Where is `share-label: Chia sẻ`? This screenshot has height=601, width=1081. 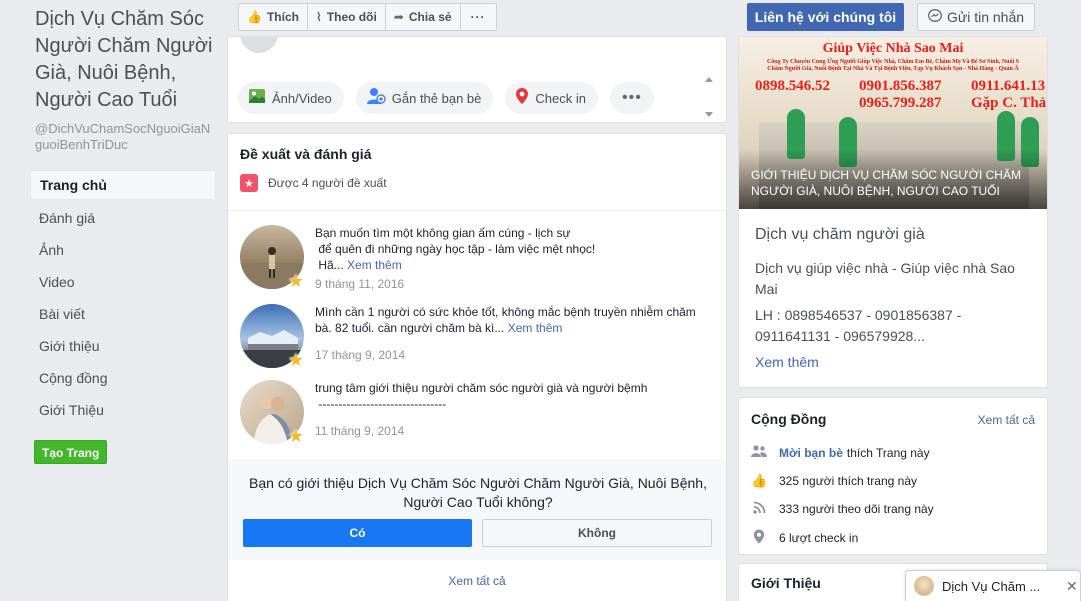 share-label: Chia sẻ is located at coordinates (430, 17).